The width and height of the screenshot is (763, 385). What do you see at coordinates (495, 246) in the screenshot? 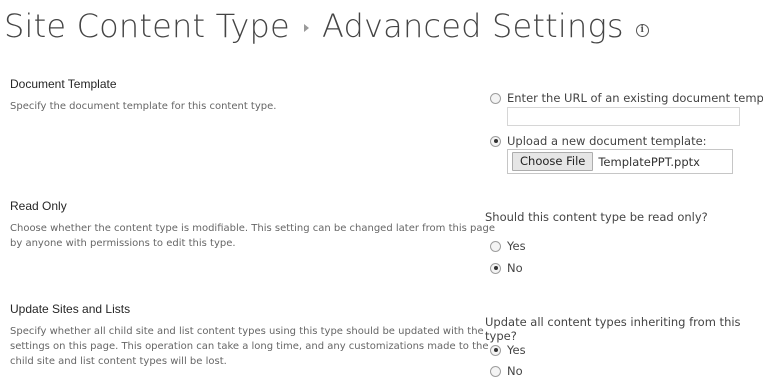
I see `read-only-yes-radio` at bounding box center [495, 246].